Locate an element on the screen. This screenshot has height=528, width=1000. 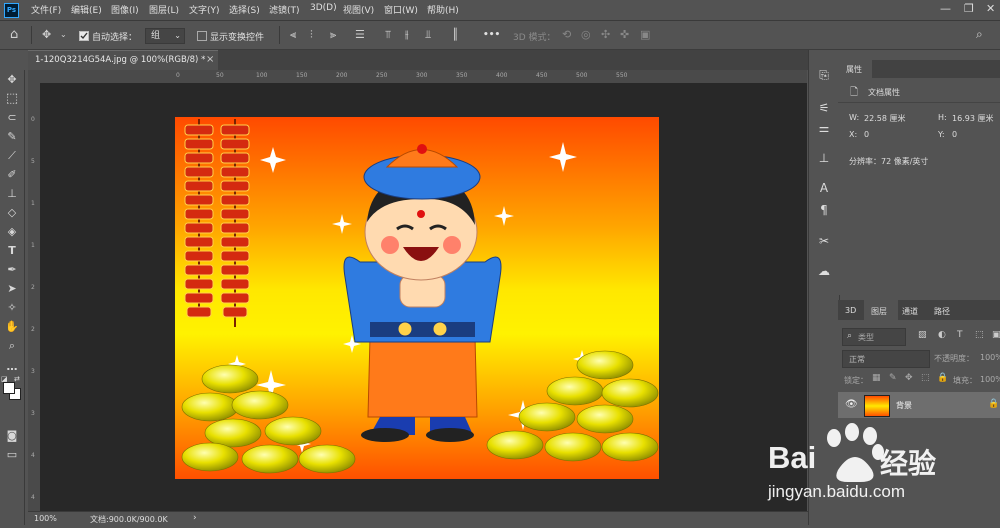
sliders-icon: ⚌ is located at coordinates (824, 128).